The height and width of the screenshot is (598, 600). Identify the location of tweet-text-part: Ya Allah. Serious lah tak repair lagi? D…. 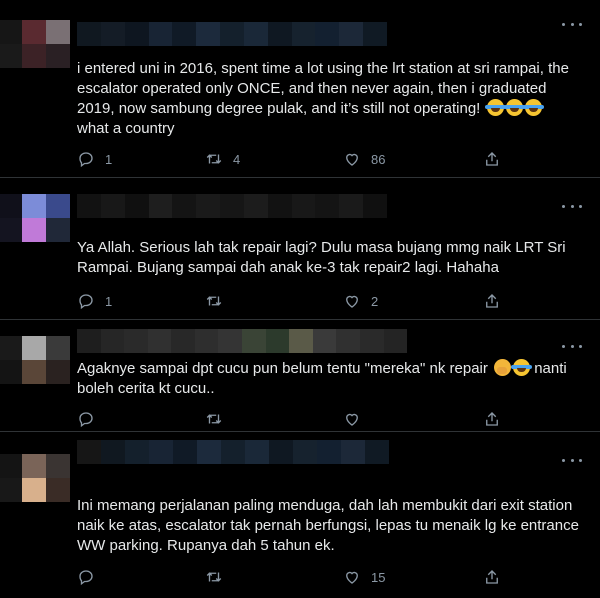
(321, 257).